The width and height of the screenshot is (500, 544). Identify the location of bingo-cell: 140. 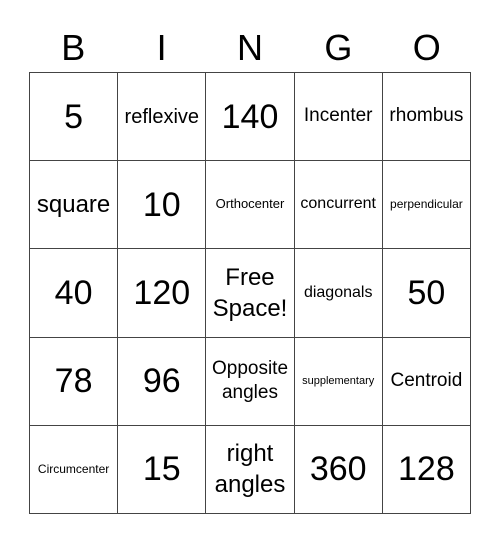
(250, 117).